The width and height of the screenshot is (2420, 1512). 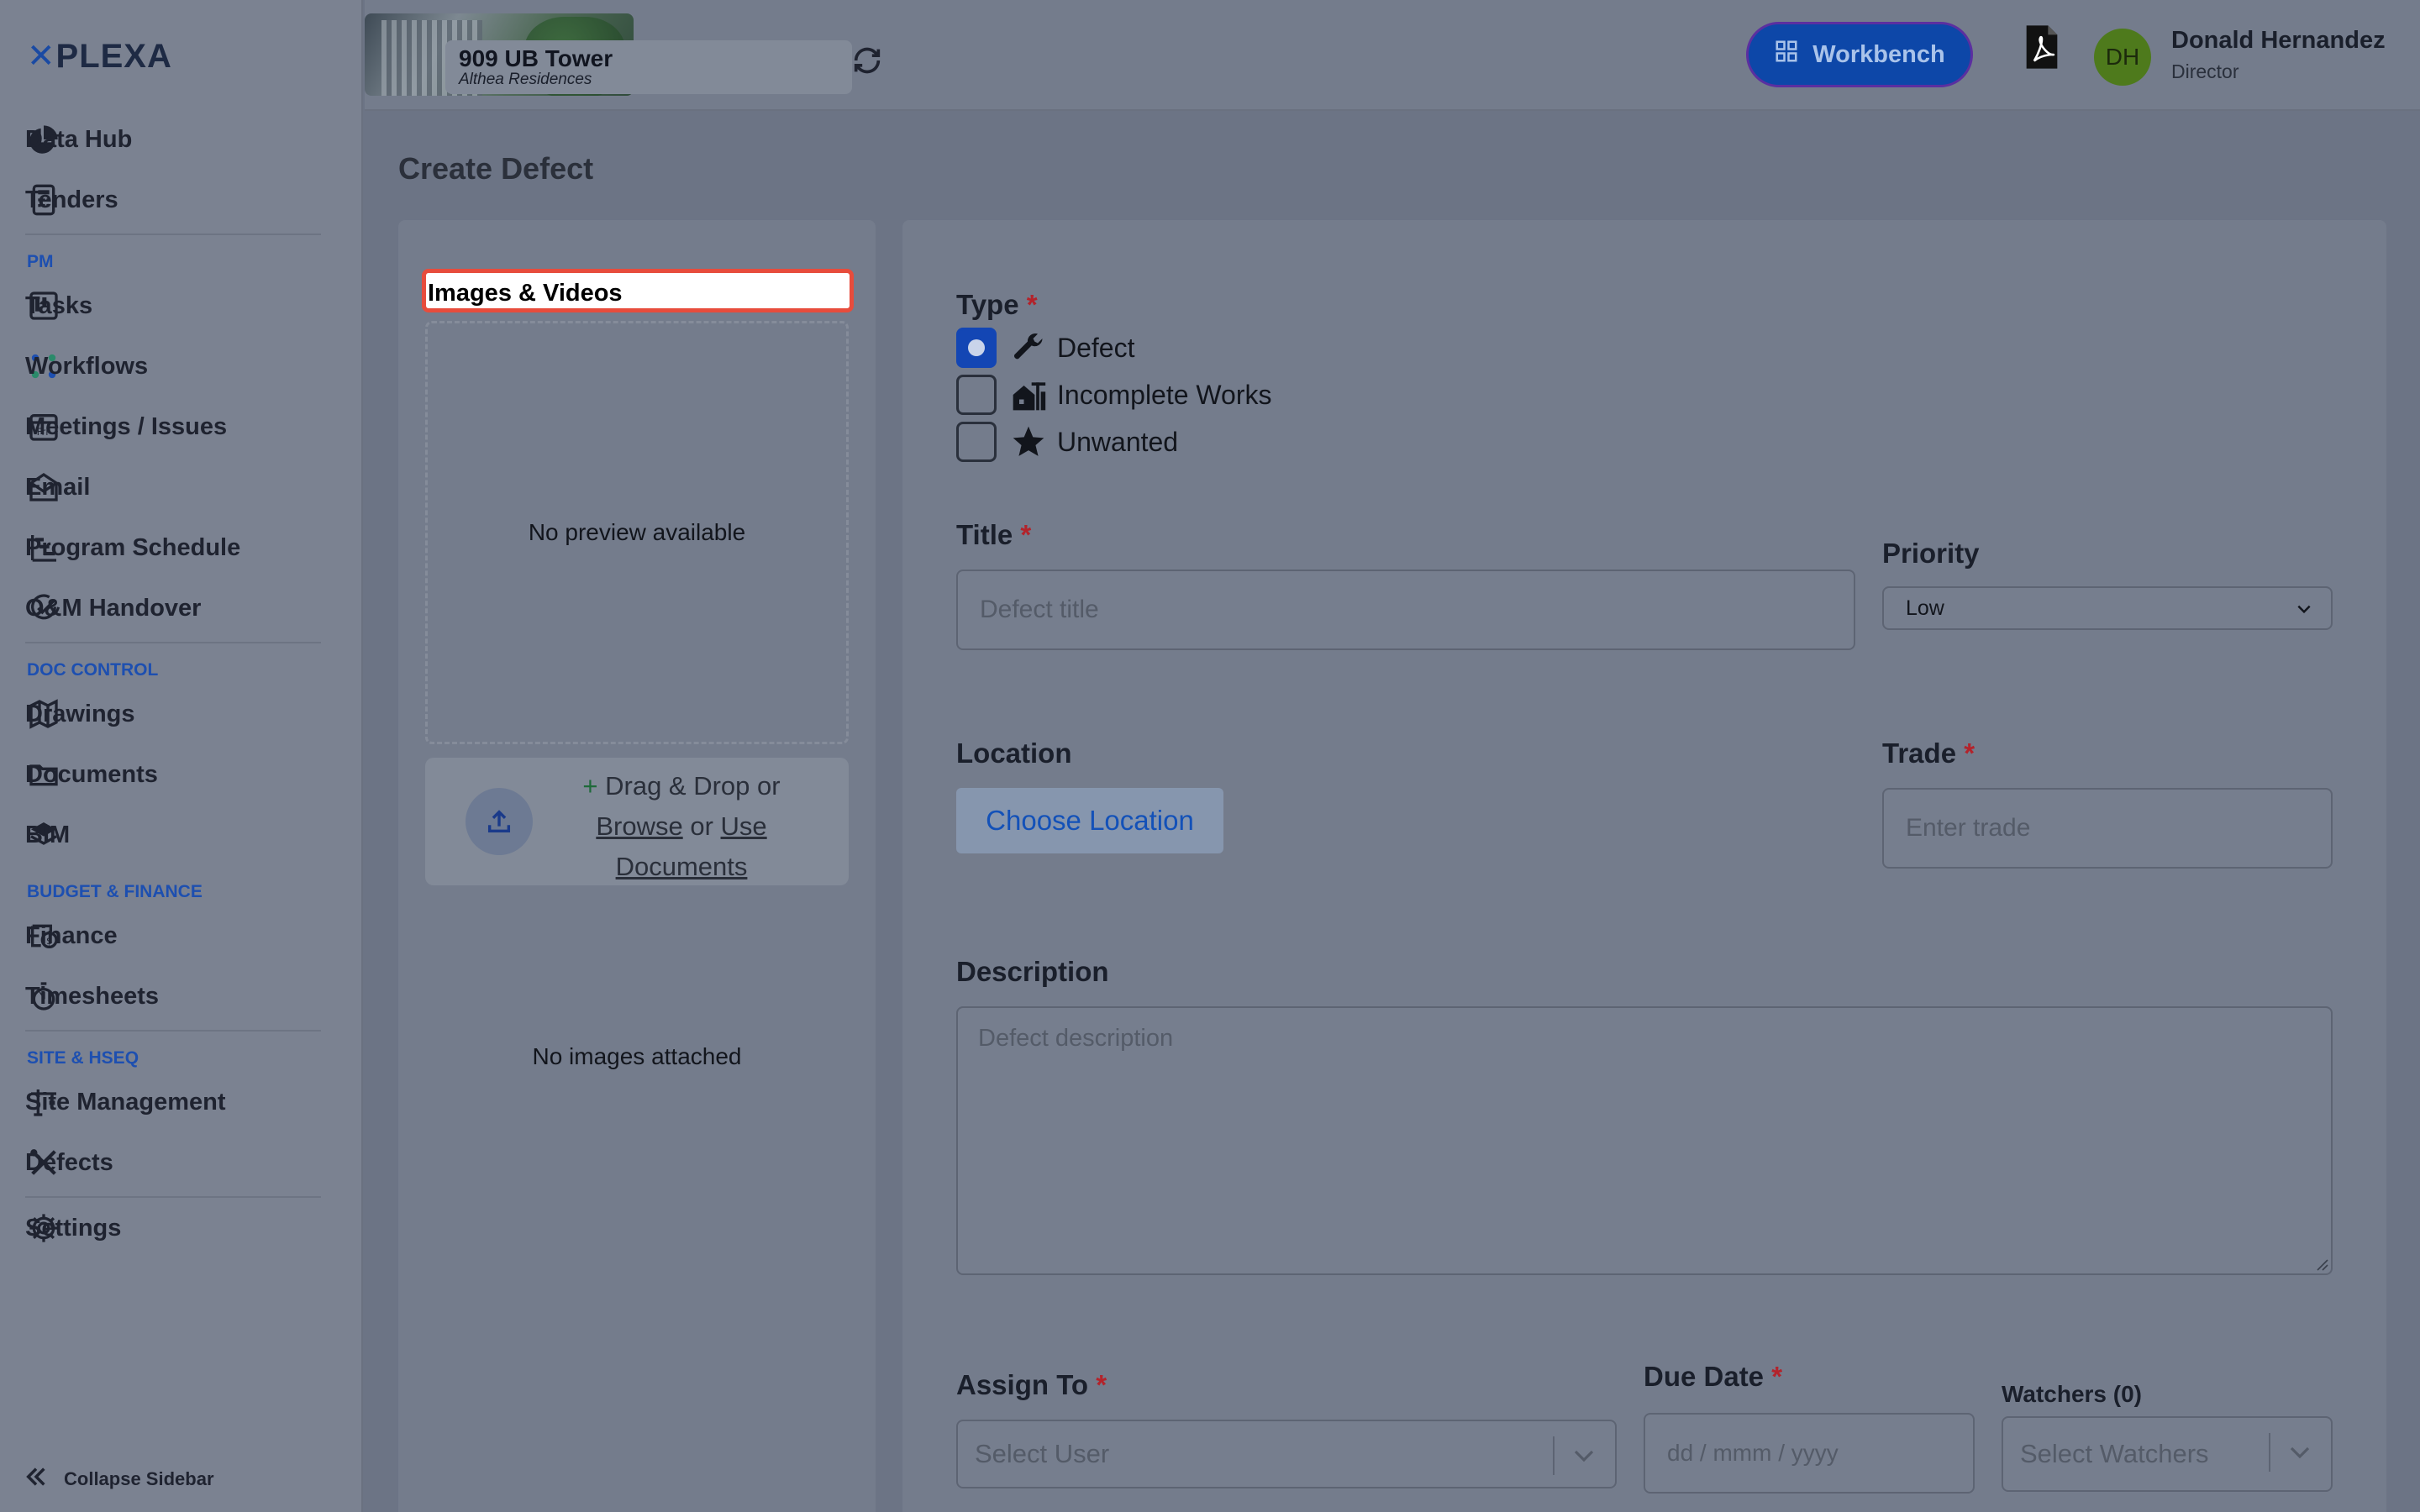 I want to click on type-checkbox-defect, so click(x=976, y=348).